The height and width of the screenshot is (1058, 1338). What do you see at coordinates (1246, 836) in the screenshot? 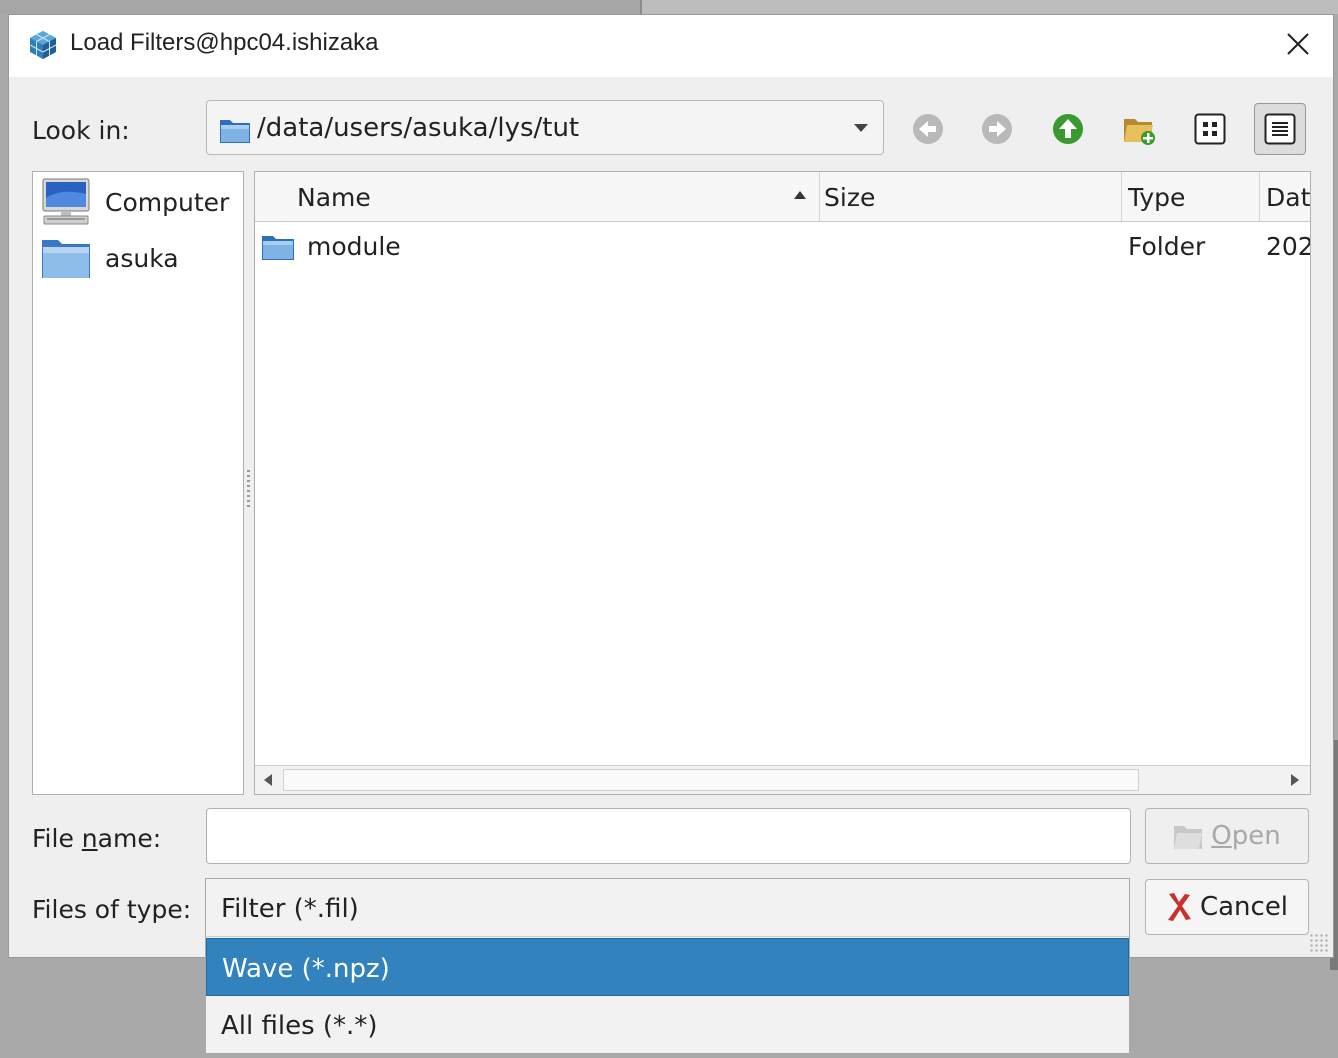
I see `open-button-label: Open` at bounding box center [1246, 836].